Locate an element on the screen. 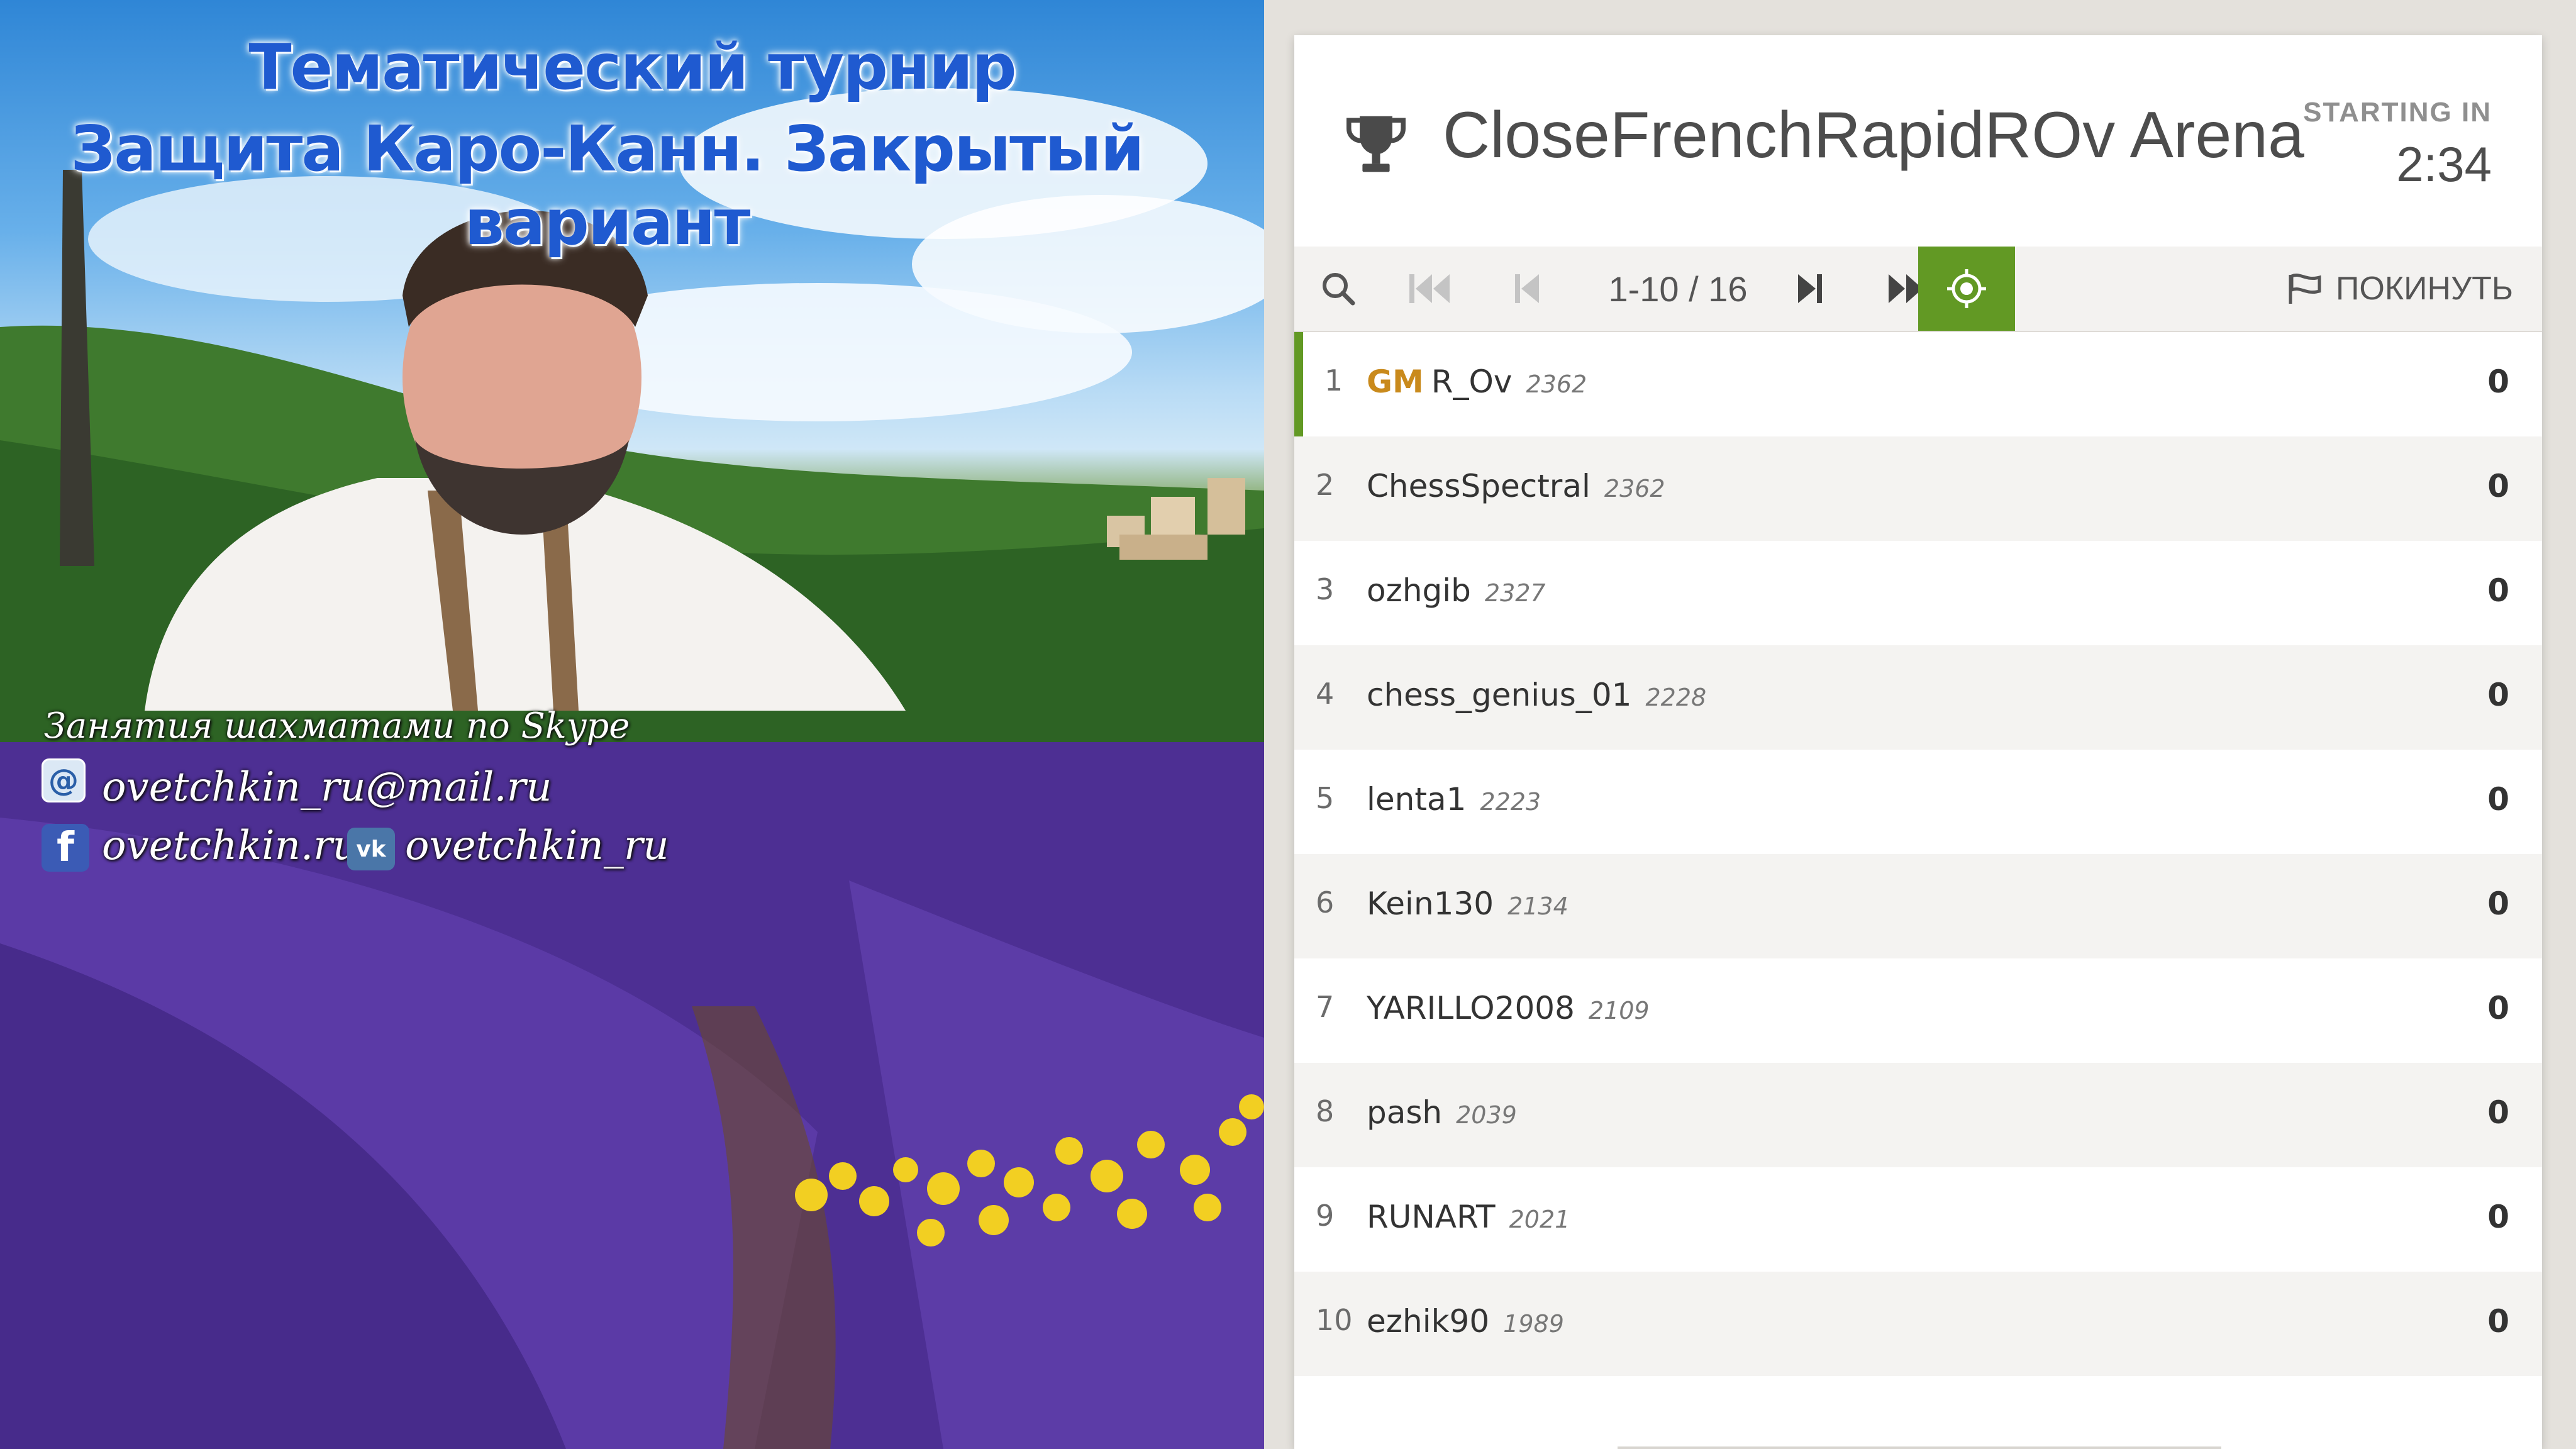 The height and width of the screenshot is (1449, 2576). standings-row: 6 Kein130 2134 0 is located at coordinates (1918, 906).